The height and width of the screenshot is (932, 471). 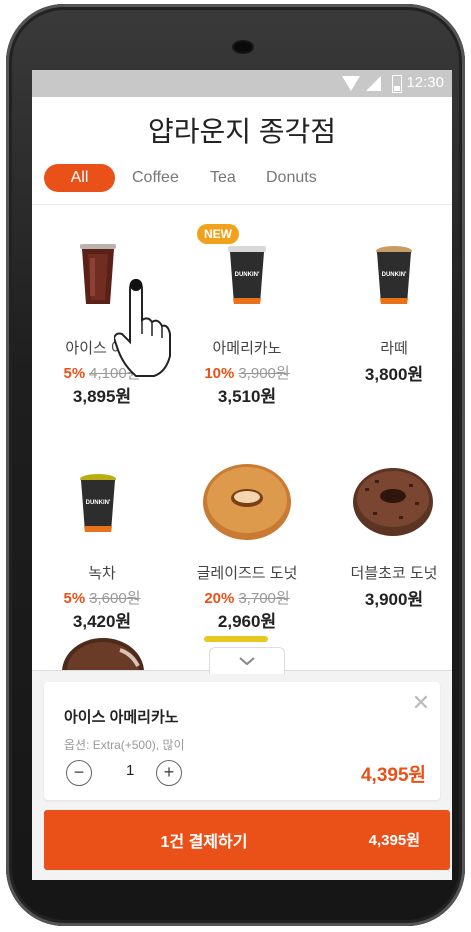 I want to click on product-discount-row: 10% 3,900원, so click(x=247, y=372).